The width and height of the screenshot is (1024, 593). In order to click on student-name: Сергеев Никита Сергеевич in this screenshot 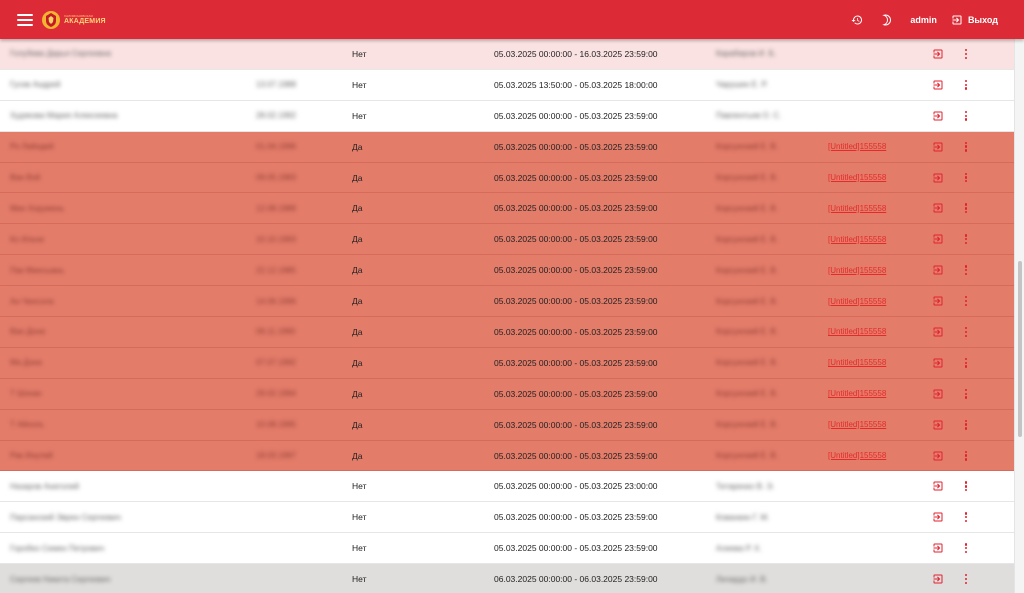, I will do `click(60, 579)`.